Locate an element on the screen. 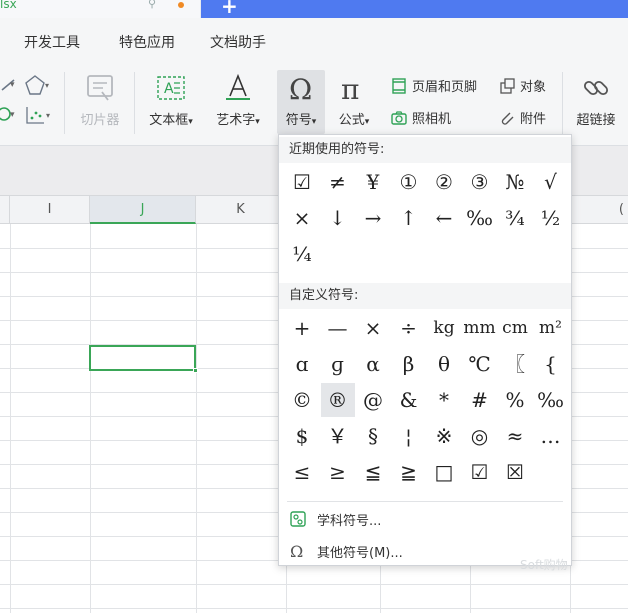 Image resolution: width=628 pixels, height=613 pixels. symbol-cell: α is located at coordinates (373, 364).